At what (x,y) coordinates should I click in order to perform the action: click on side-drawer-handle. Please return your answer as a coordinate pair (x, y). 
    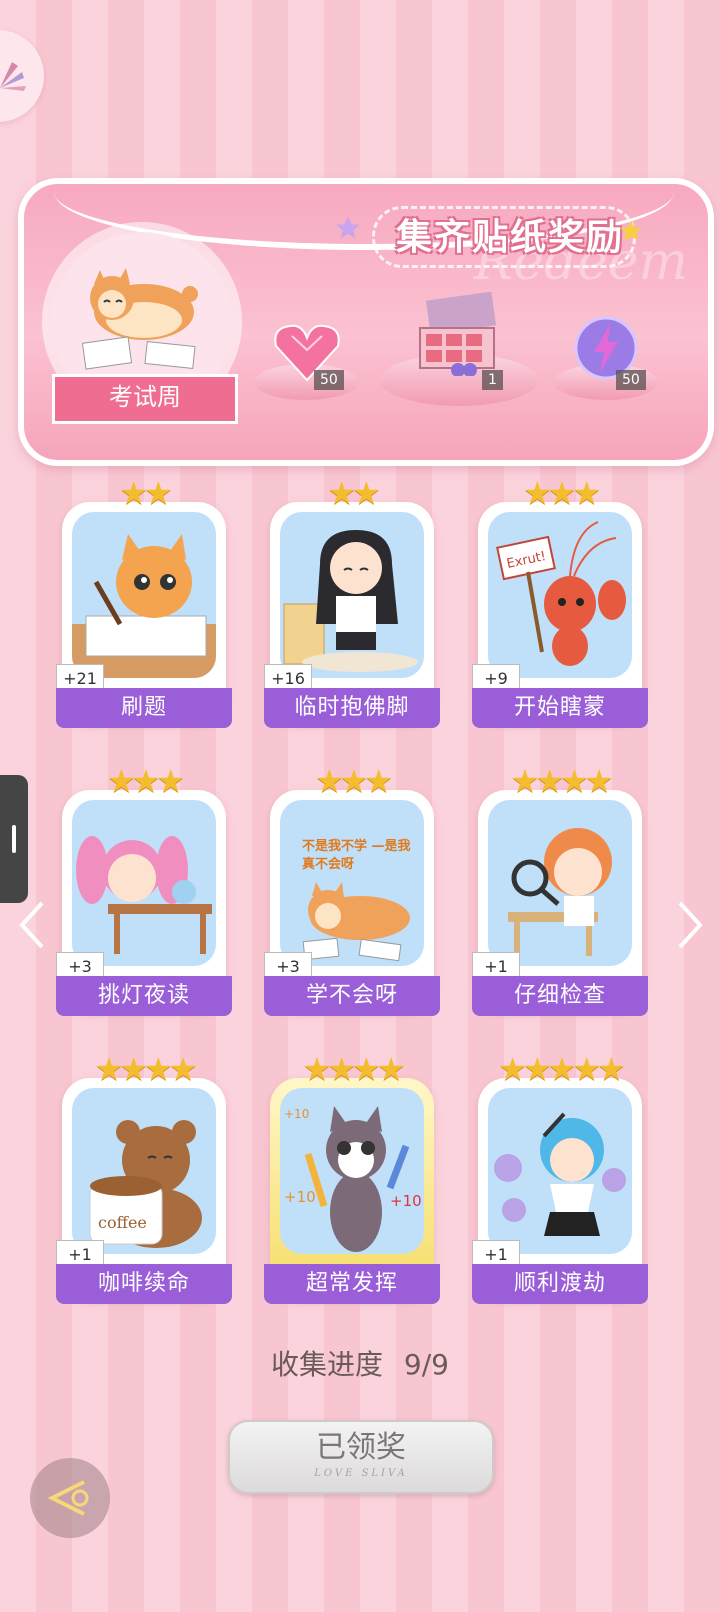
    Looking at the image, I should click on (14, 839).